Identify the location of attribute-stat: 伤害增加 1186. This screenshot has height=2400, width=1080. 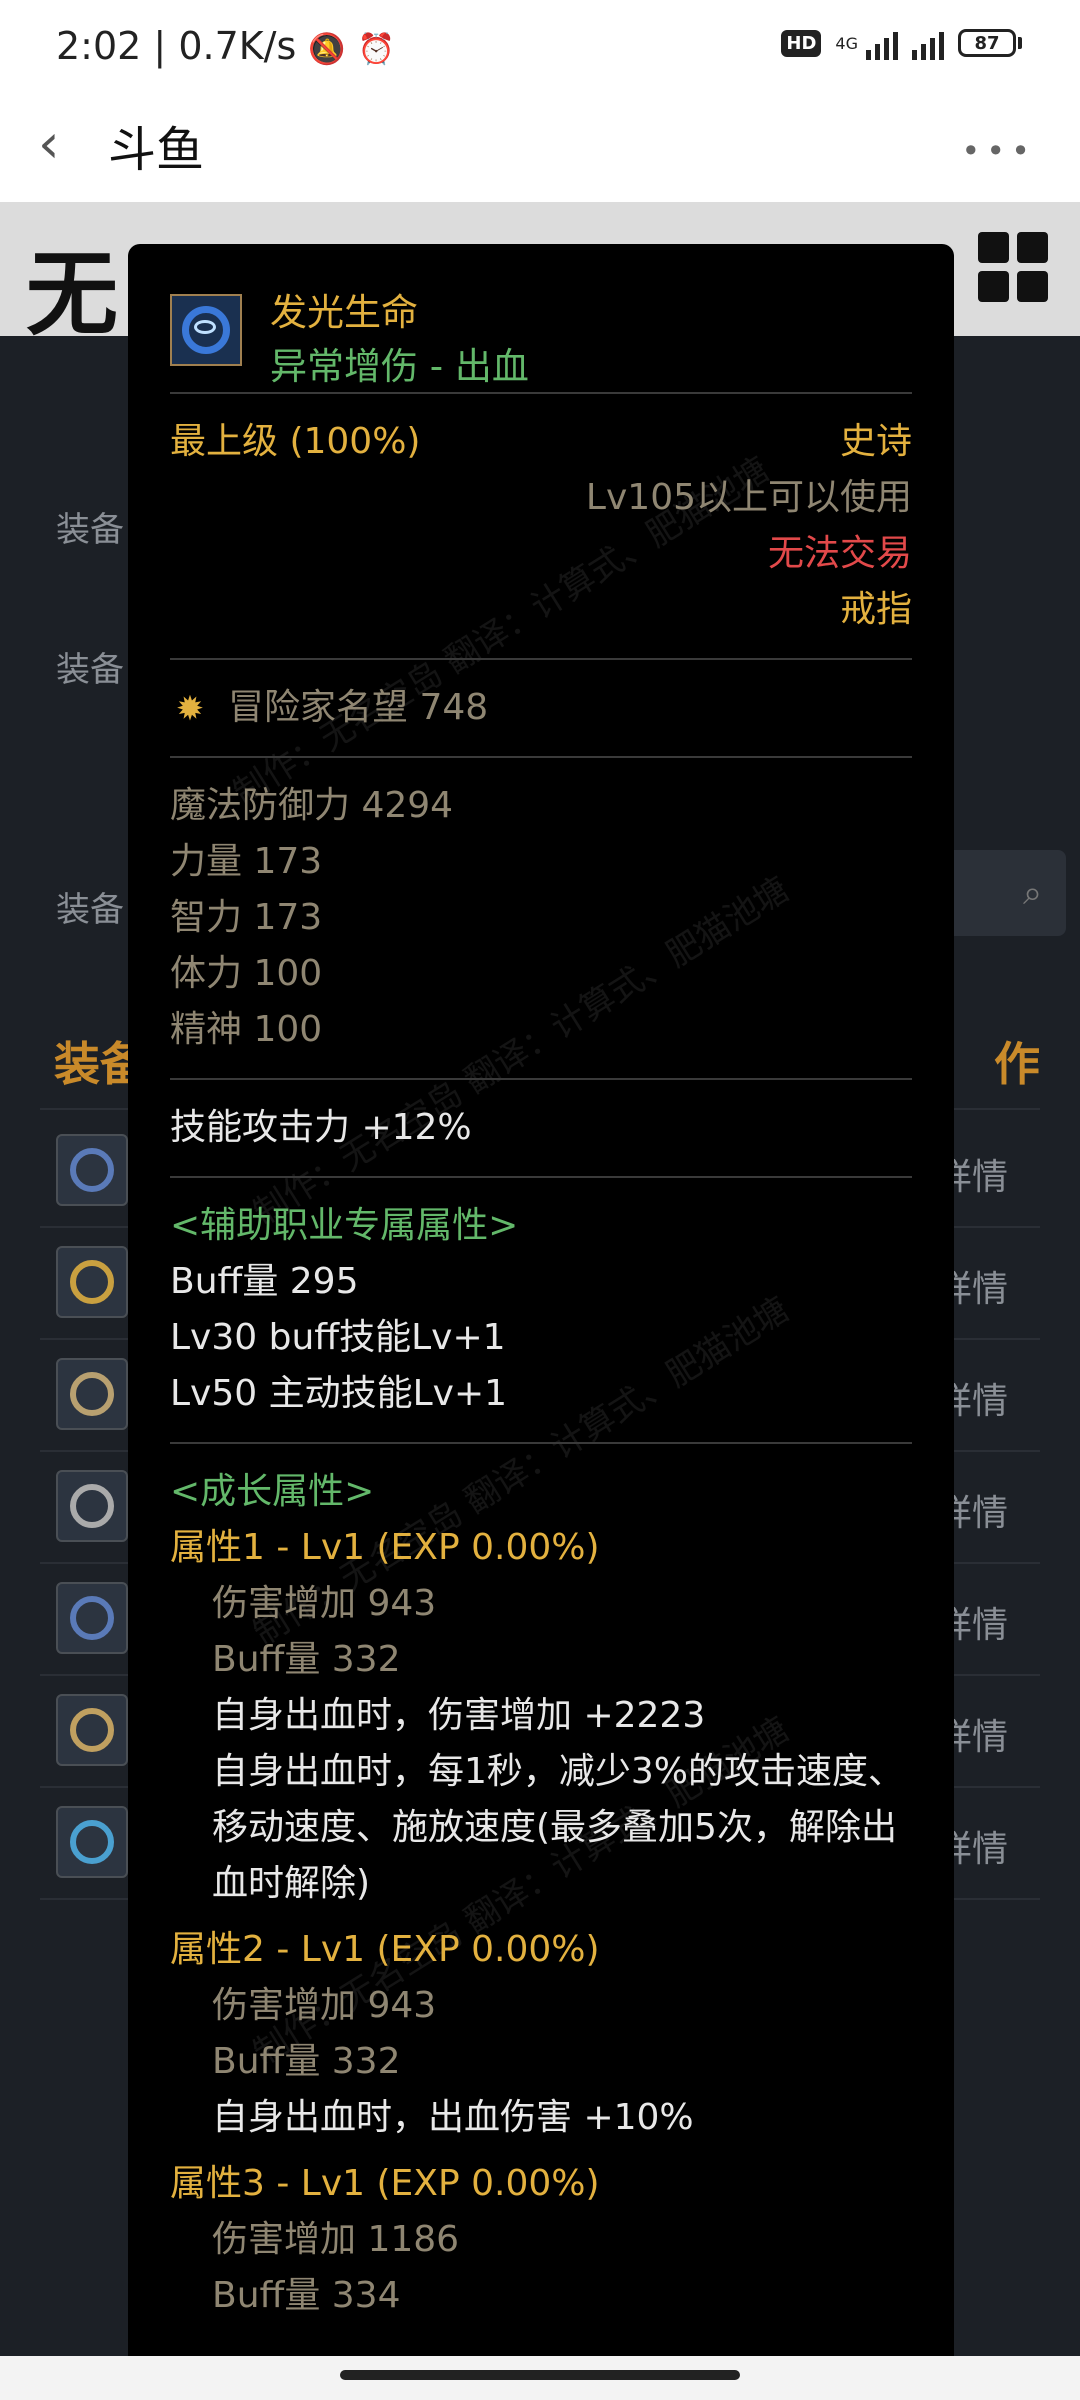
(336, 2239).